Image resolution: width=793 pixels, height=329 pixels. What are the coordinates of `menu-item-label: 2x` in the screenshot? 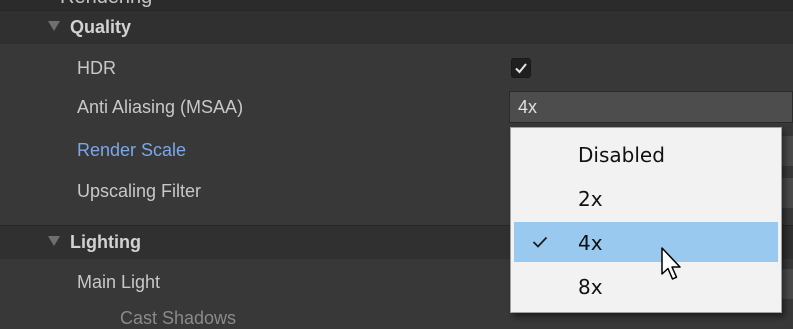 It's located at (590, 199).